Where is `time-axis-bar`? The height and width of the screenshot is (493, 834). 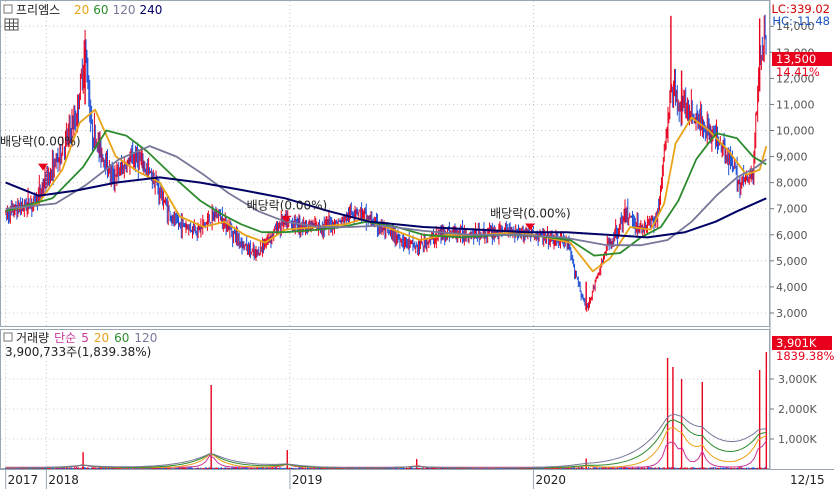
time-axis-bar is located at coordinates (417, 479).